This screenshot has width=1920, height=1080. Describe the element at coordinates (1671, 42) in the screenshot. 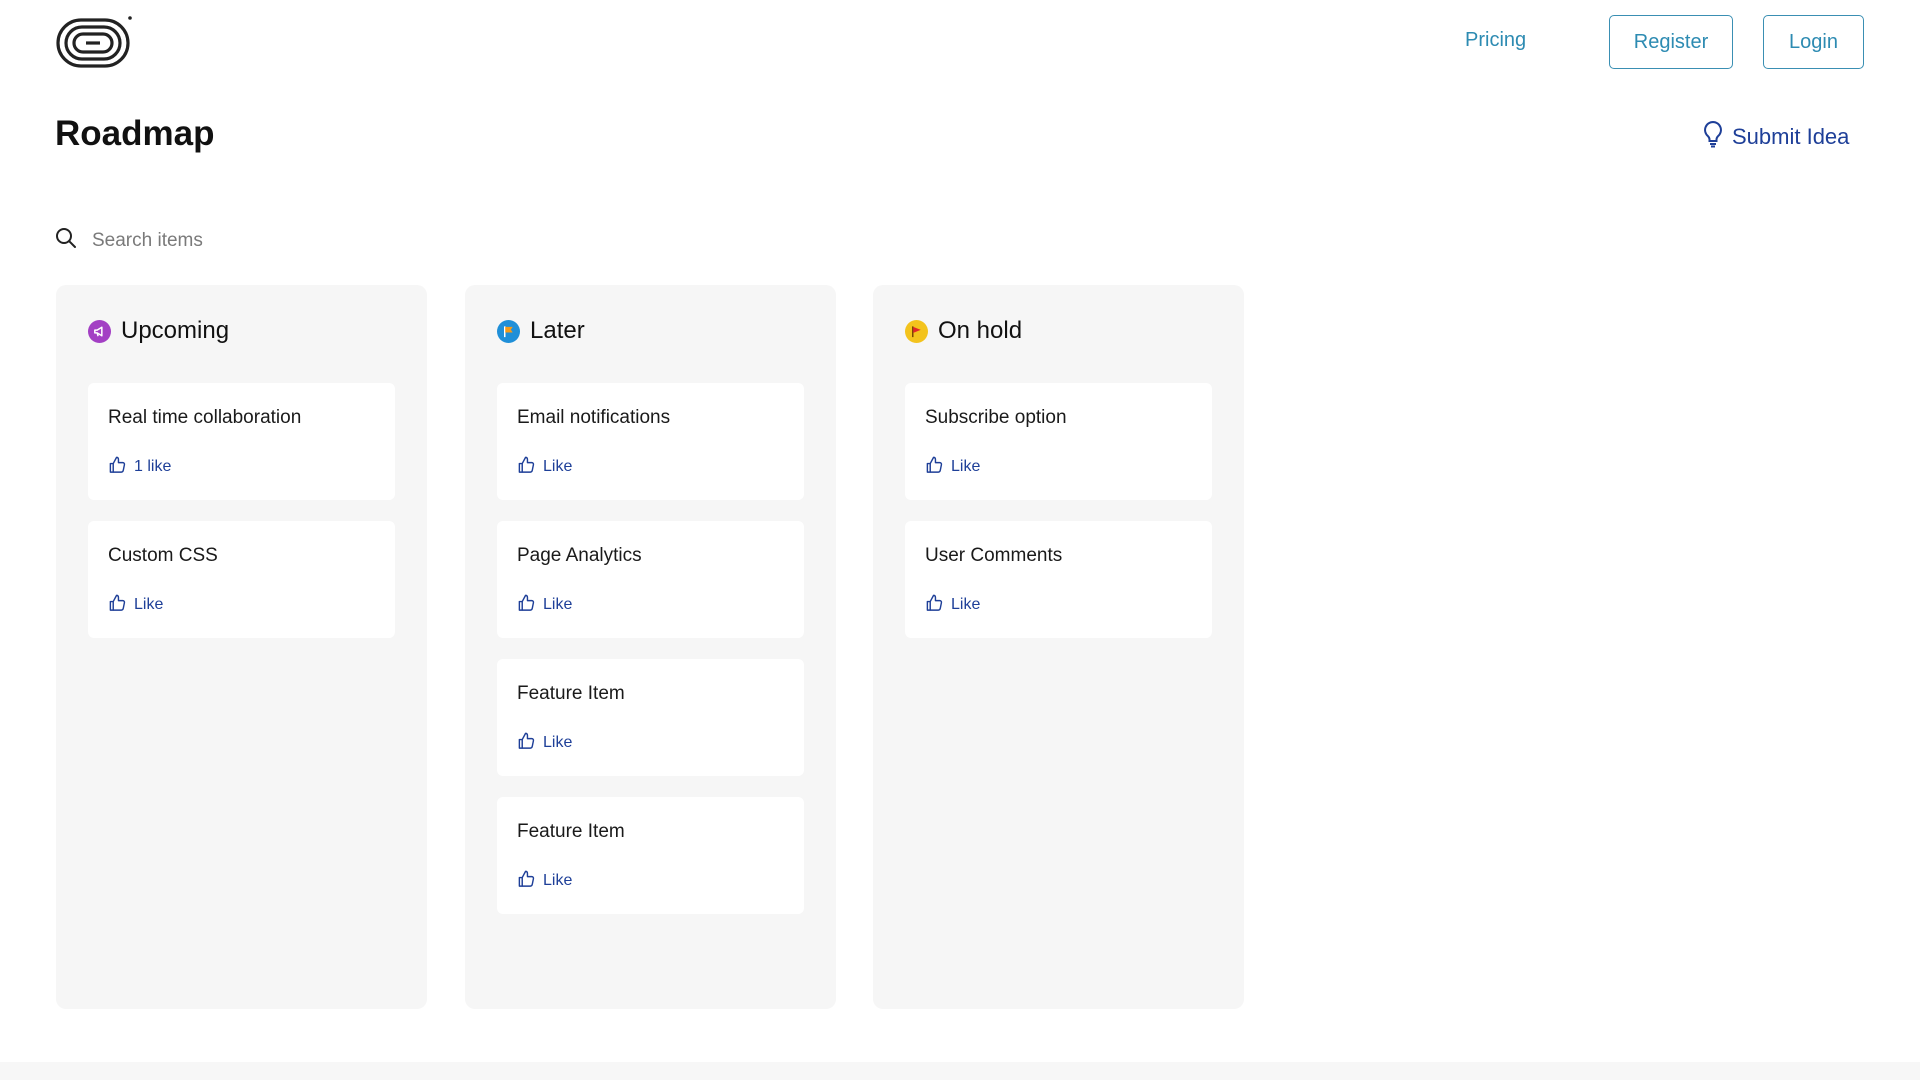

I see `register-button: Register` at that location.